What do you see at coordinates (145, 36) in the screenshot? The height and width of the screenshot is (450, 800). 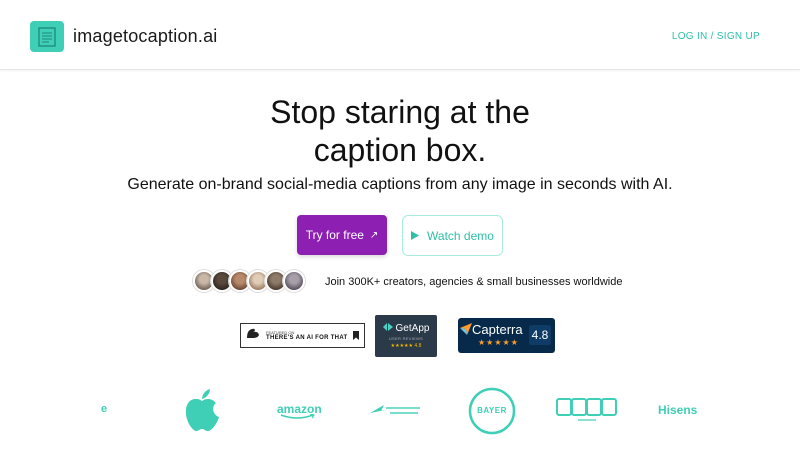 I see `logo-text: imagetocaption.ai` at bounding box center [145, 36].